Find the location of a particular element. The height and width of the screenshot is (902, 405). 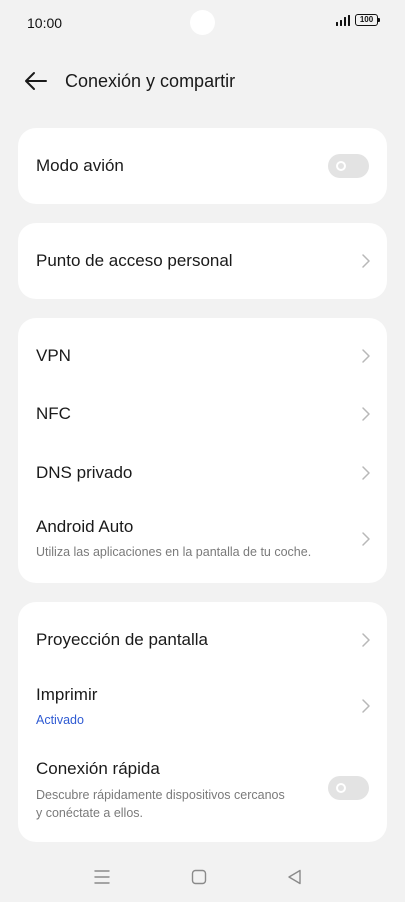

battery-icon: 100 is located at coordinates (367, 20).